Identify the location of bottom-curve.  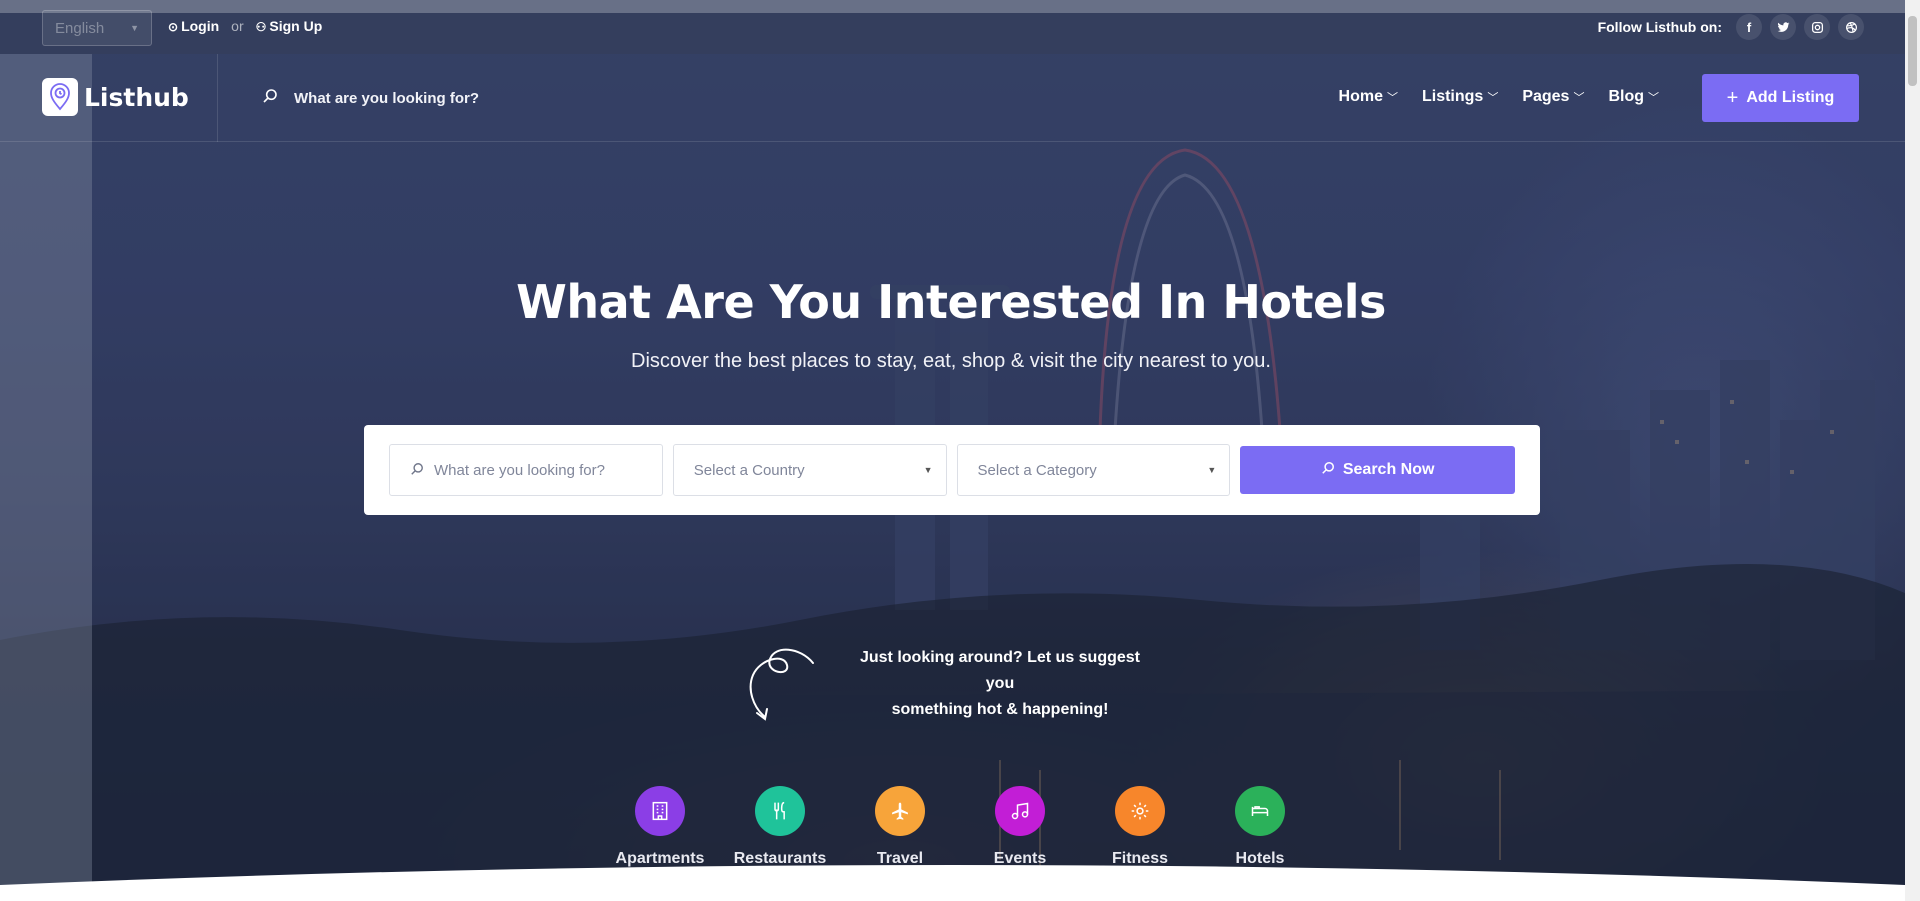
(952, 883).